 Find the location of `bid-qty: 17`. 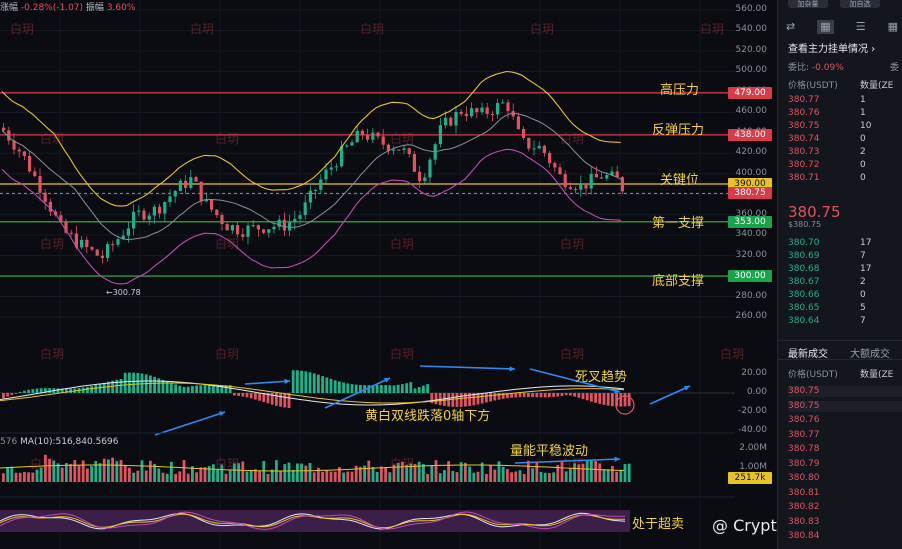

bid-qty: 17 is located at coordinates (866, 243).